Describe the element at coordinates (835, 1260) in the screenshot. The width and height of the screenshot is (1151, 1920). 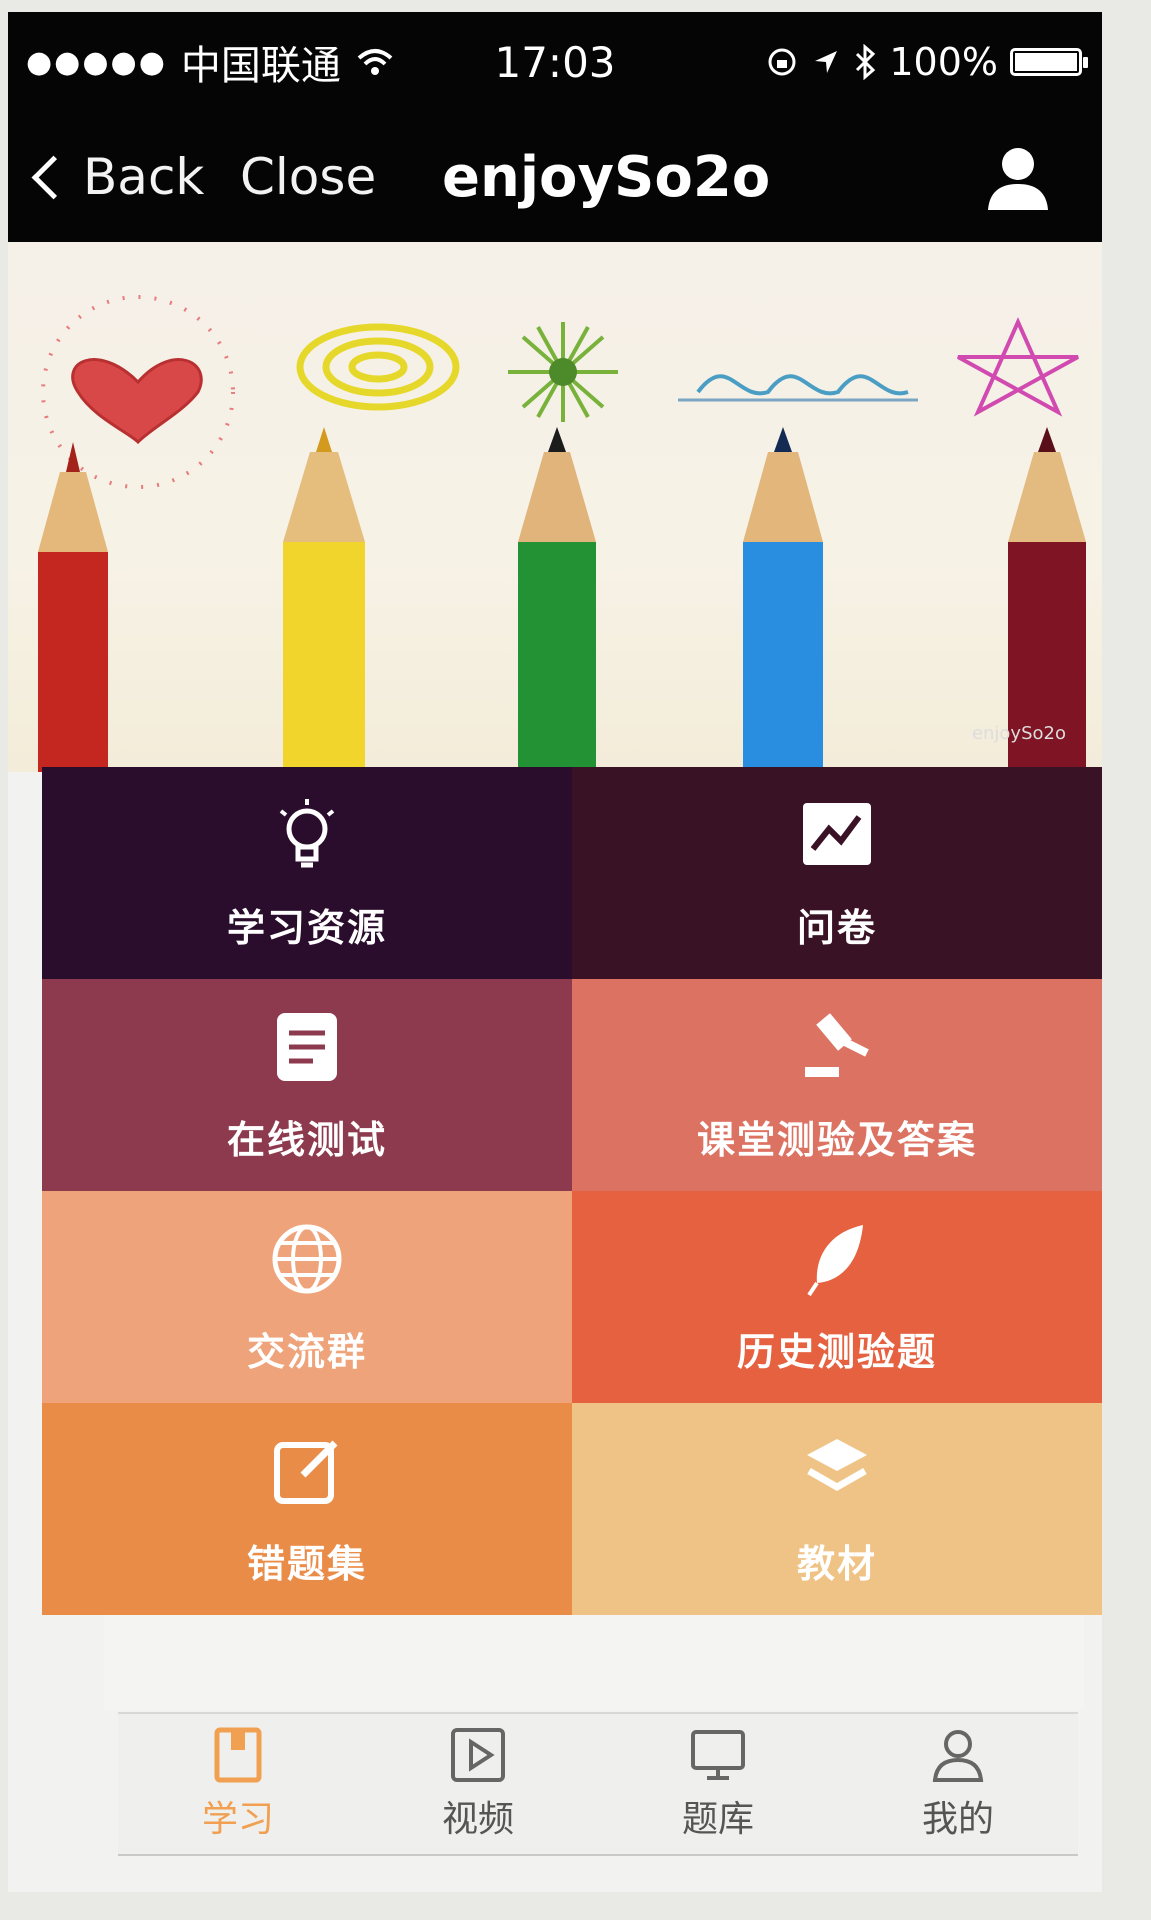
I see `feather-icon` at that location.